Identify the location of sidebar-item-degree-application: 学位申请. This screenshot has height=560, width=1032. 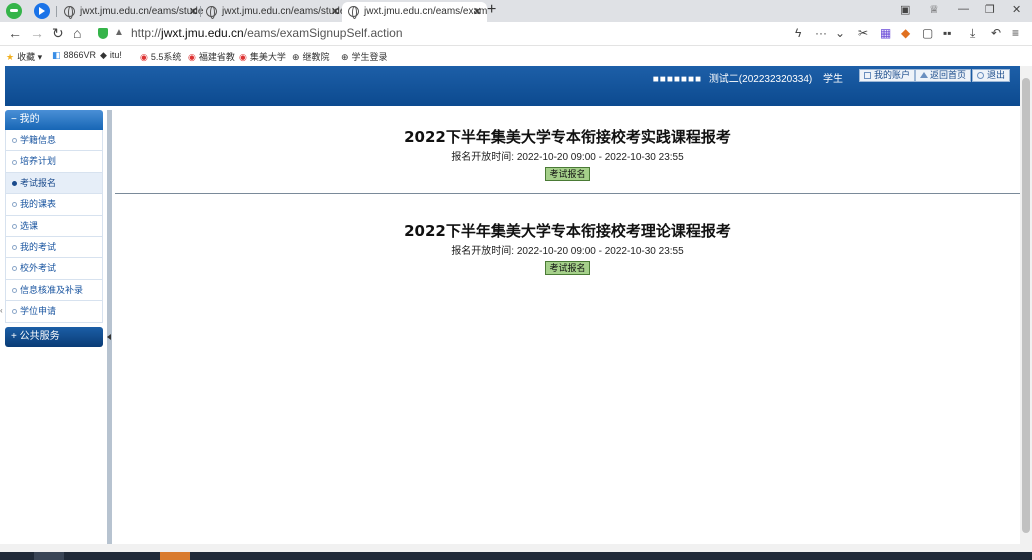
(54, 312).